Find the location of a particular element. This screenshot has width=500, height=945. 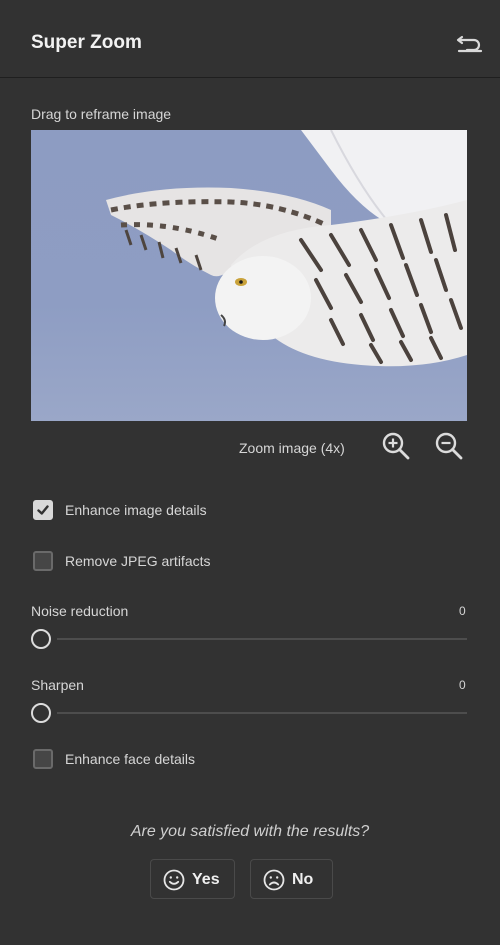

smile-icon is located at coordinates (174, 880).